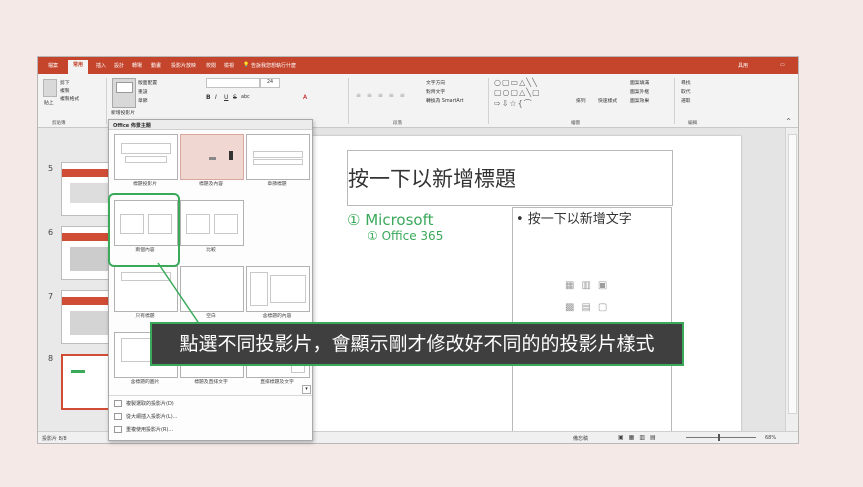  What do you see at coordinates (150, 404) in the screenshot?
I see `duplicate-slides-label: 複製選取的投影片(D)` at bounding box center [150, 404].